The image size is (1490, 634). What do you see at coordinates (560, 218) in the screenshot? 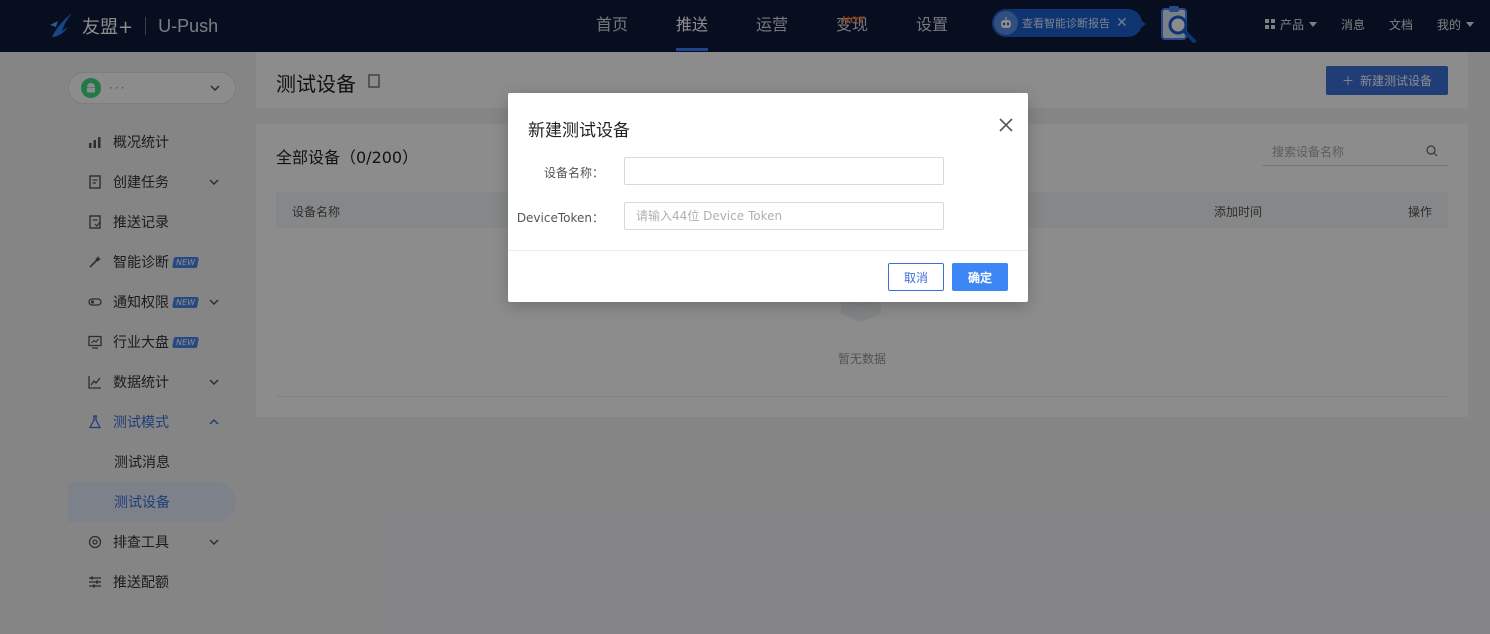
I see `device-token-label: DeviceToken：` at bounding box center [560, 218].